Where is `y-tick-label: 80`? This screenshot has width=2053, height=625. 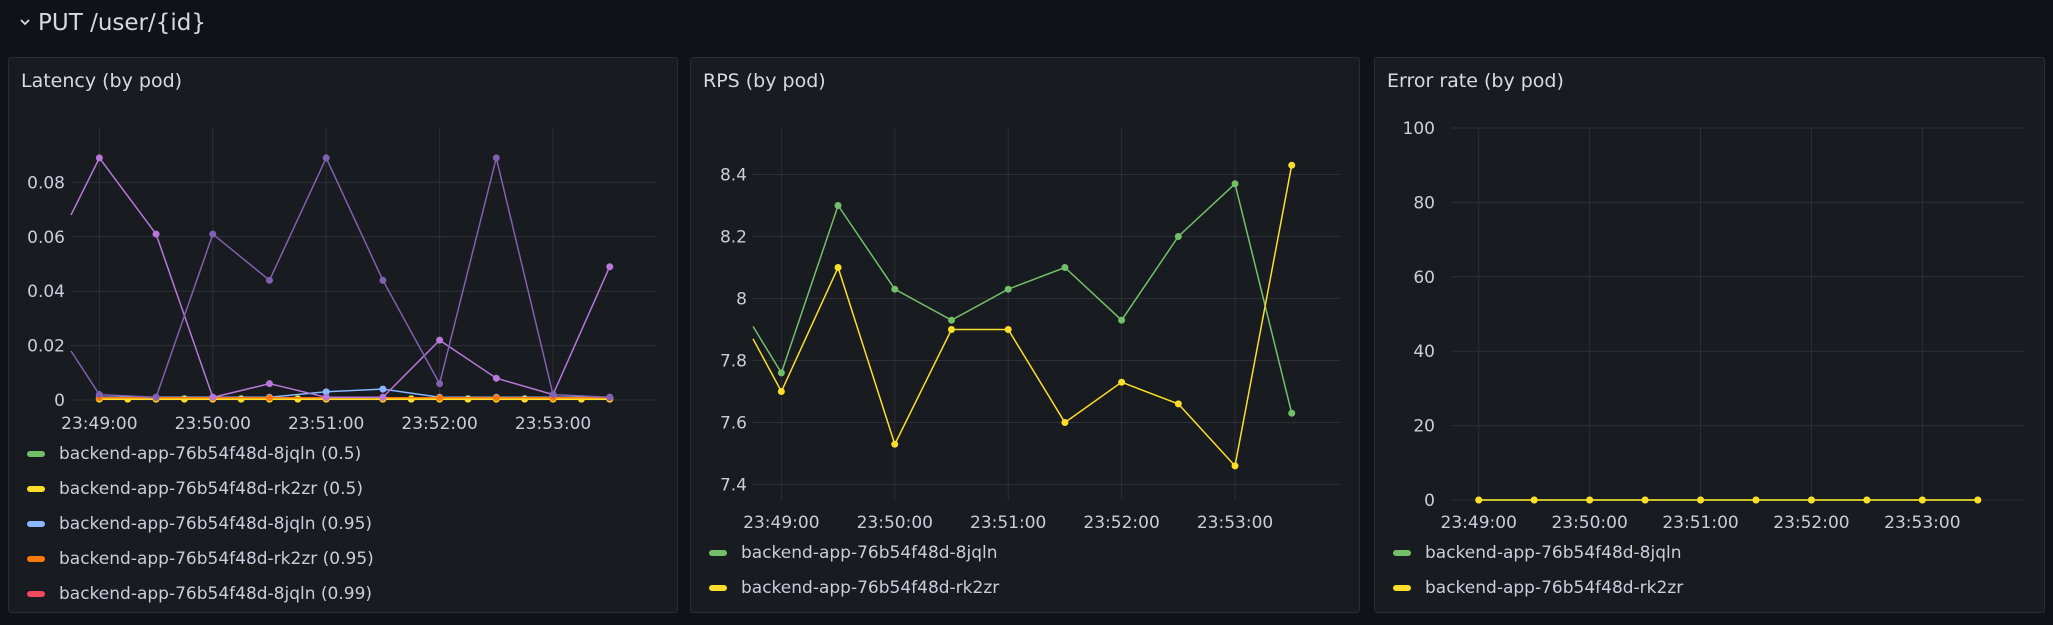
y-tick-label: 80 is located at coordinates (1424, 203).